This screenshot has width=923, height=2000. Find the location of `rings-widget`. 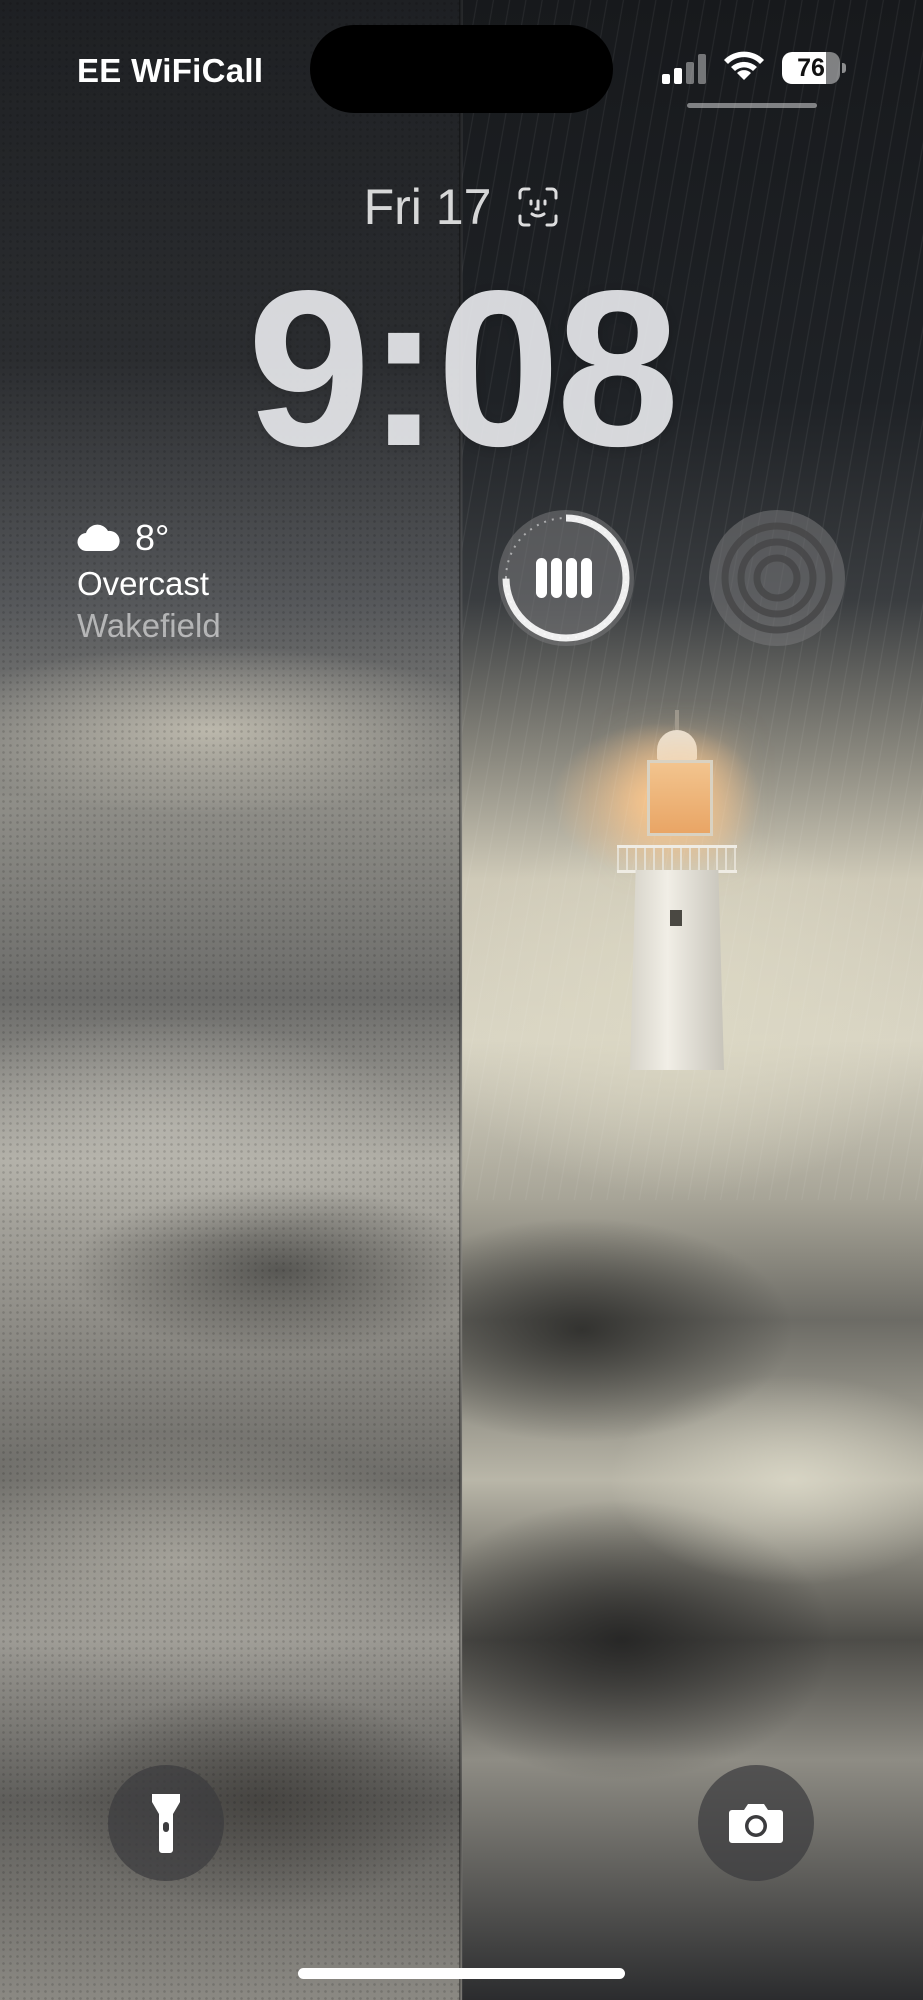

rings-widget is located at coordinates (777, 578).